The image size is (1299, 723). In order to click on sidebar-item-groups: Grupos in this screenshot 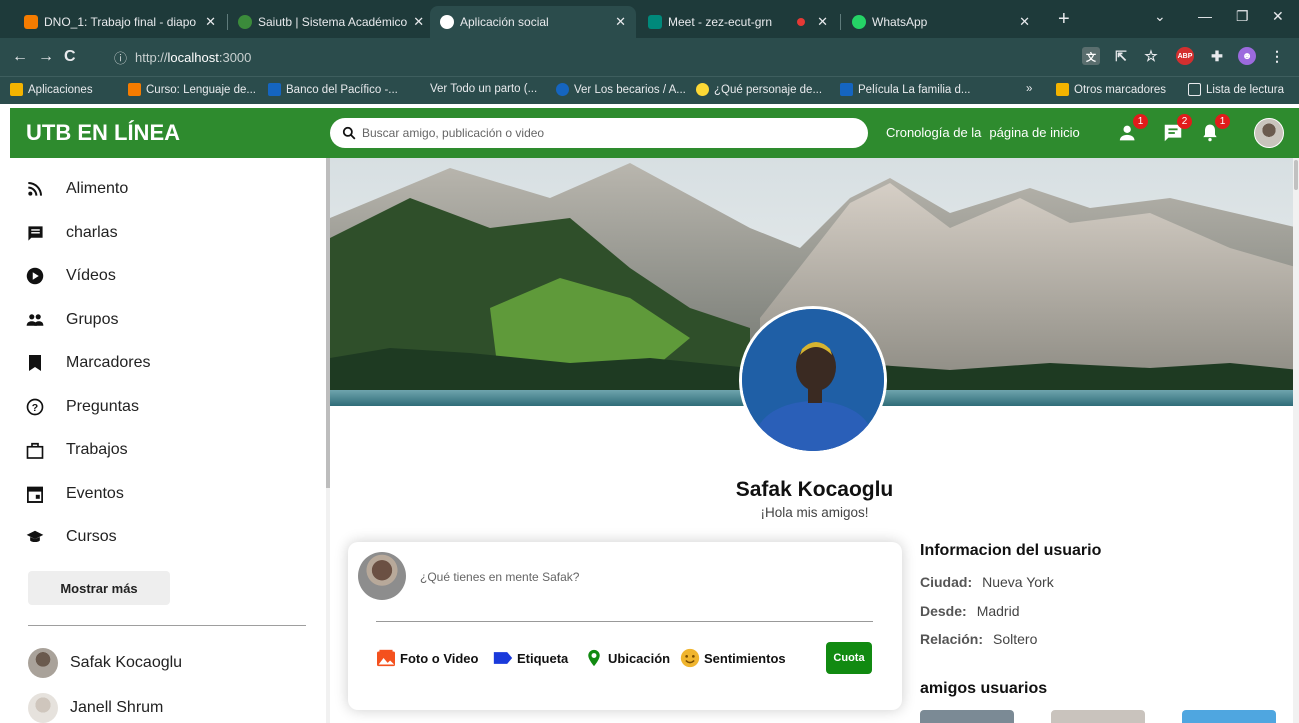, I will do `click(72, 320)`.